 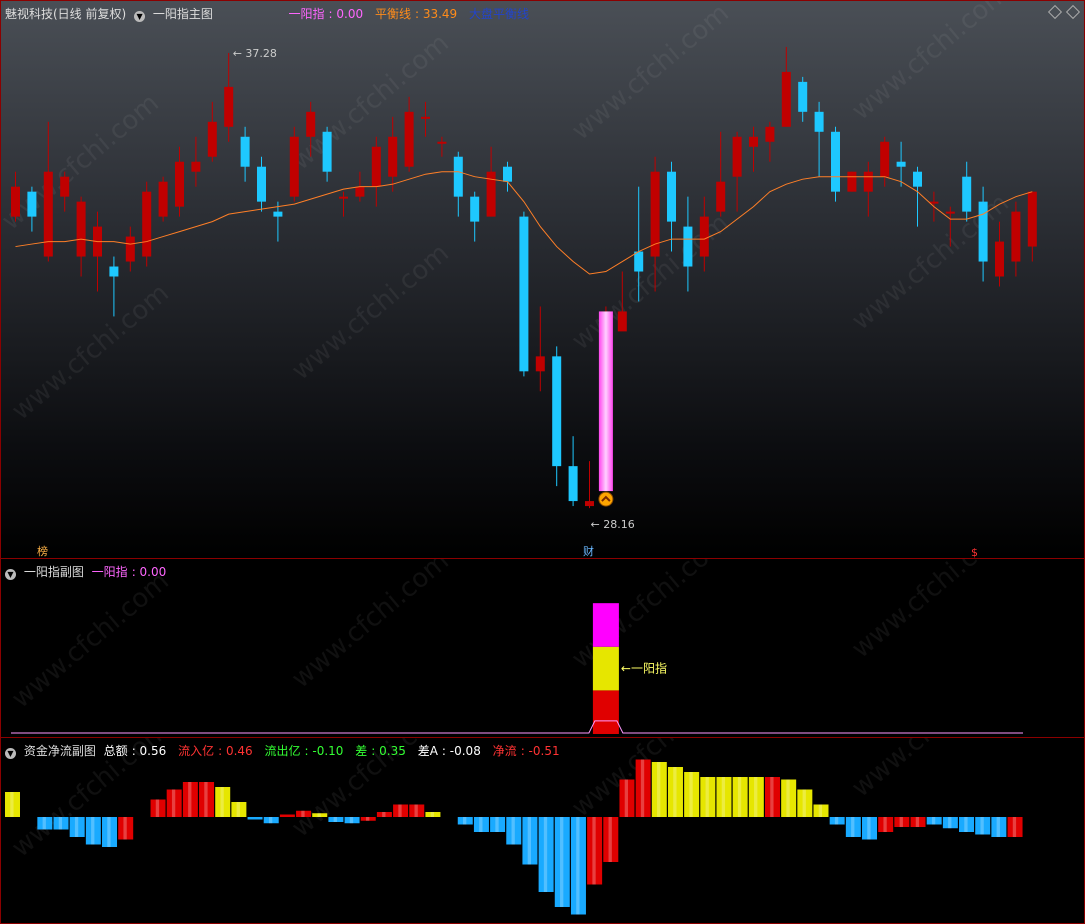 I want to click on legend-netflow: 净流: -0.51, so click(x=526, y=751).